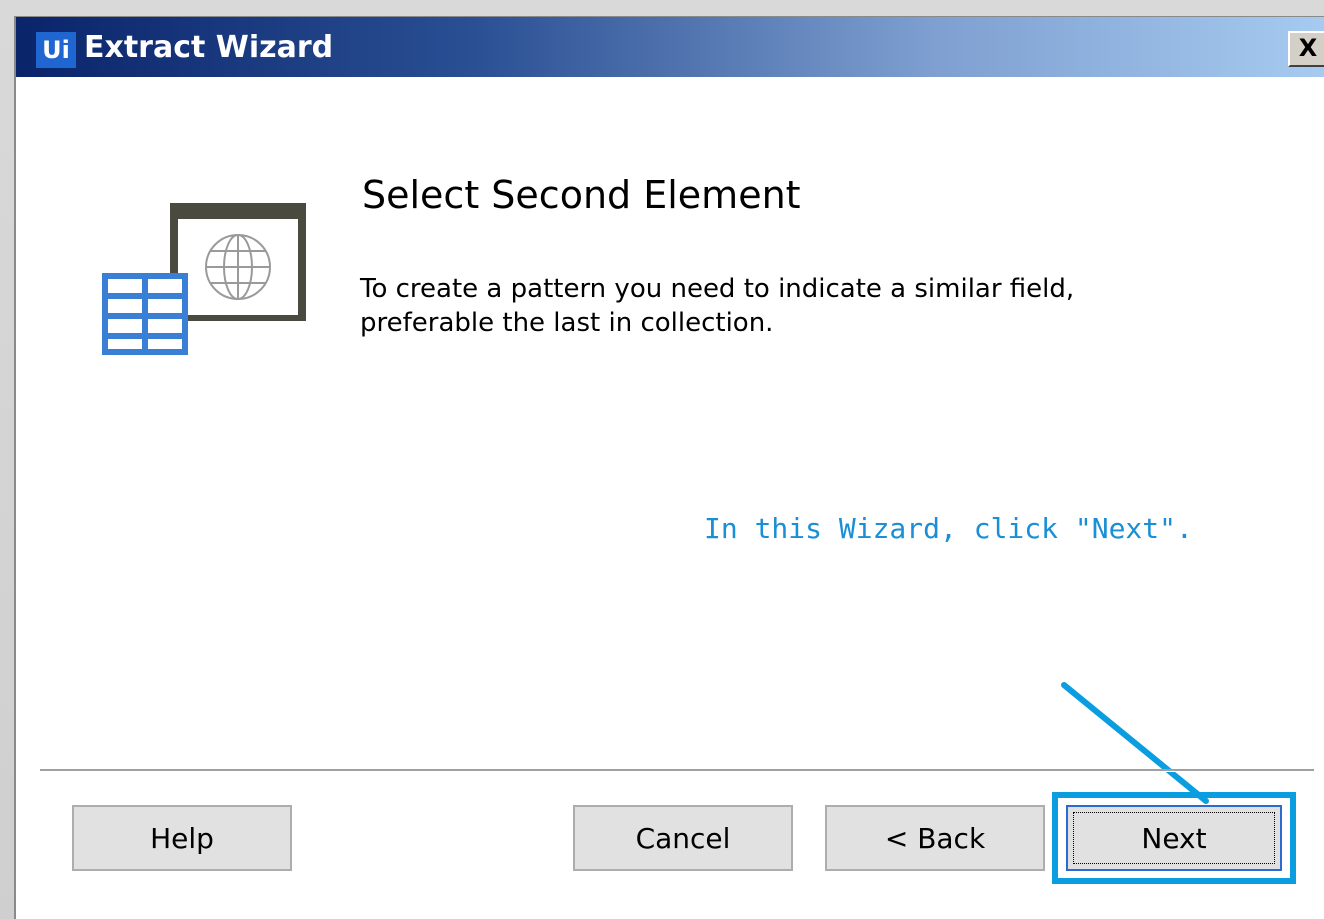 The height and width of the screenshot is (919, 1324). Describe the element at coordinates (56, 50) in the screenshot. I see `uipath-logo-icon: Ui` at that location.